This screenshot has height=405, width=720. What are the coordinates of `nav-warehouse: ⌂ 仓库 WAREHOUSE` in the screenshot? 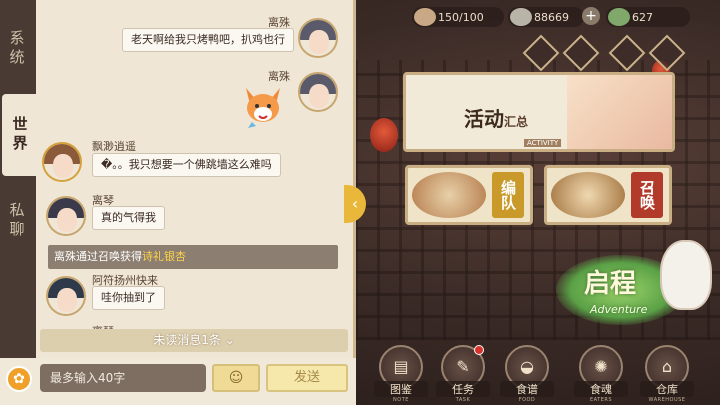 It's located at (667, 375).